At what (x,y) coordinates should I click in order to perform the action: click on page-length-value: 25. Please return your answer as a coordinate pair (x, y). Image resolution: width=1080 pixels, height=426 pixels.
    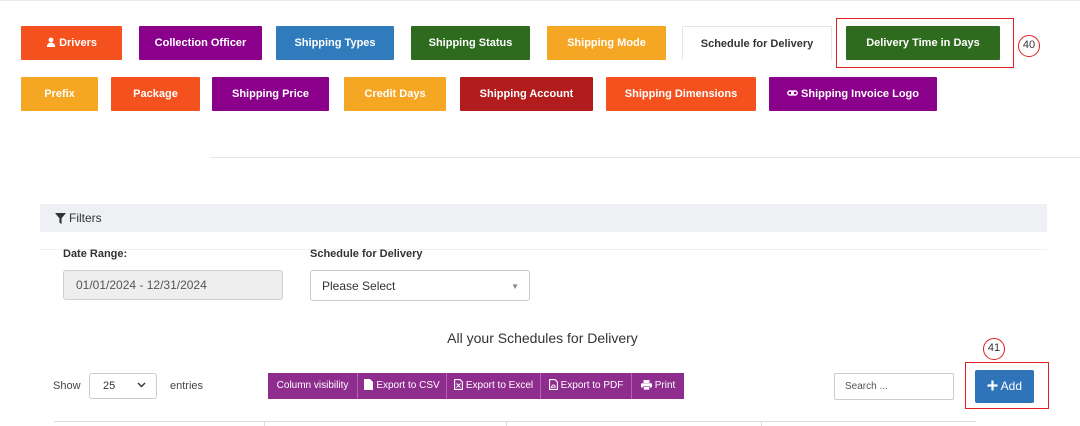
    Looking at the image, I should click on (109, 386).